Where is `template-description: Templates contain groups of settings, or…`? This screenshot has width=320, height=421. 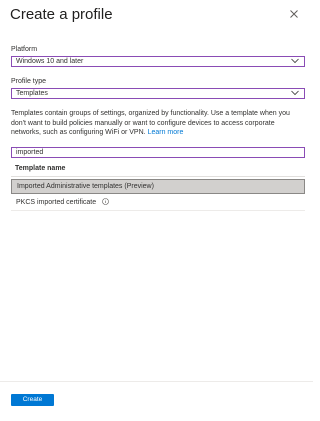
template-description: Templates contain groups of settings, or… is located at coordinates (158, 123).